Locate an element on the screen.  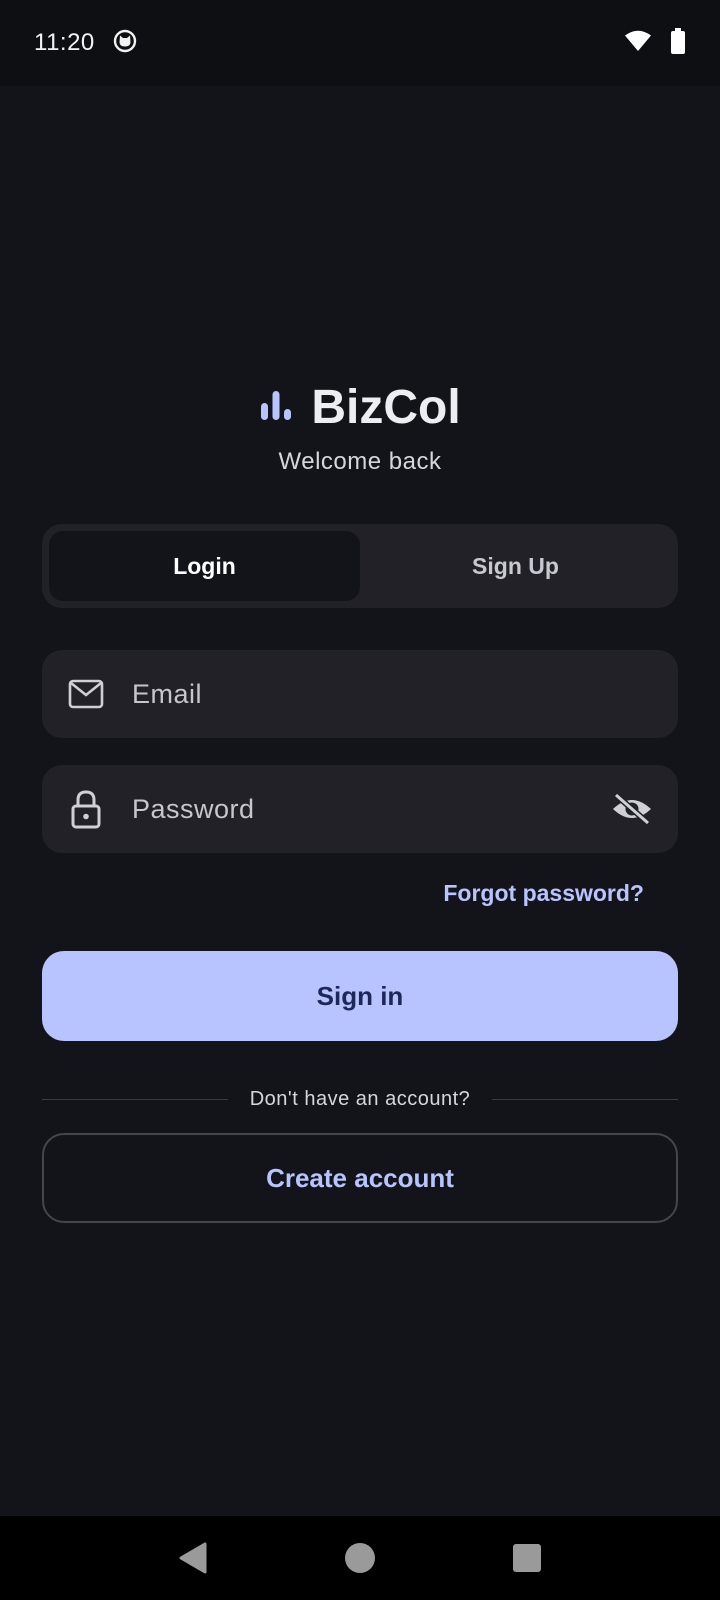
password-field is located at coordinates (360, 809).